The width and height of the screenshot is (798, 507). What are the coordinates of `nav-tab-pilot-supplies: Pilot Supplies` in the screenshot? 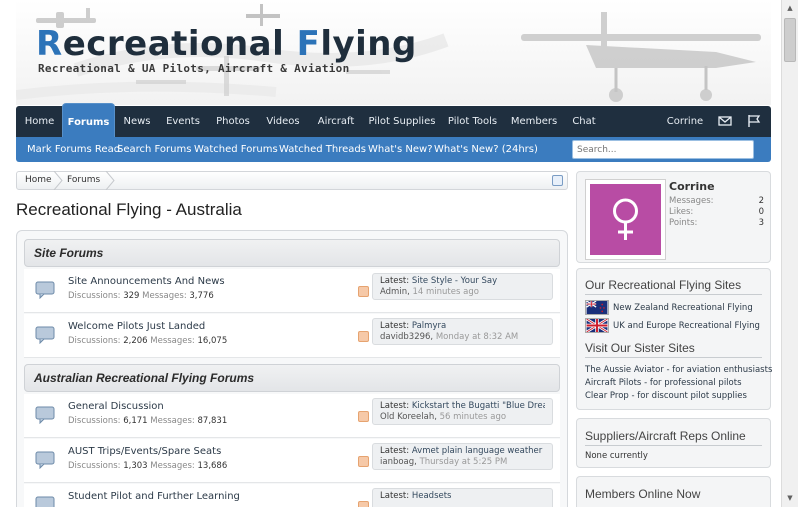 It's located at (402, 121).